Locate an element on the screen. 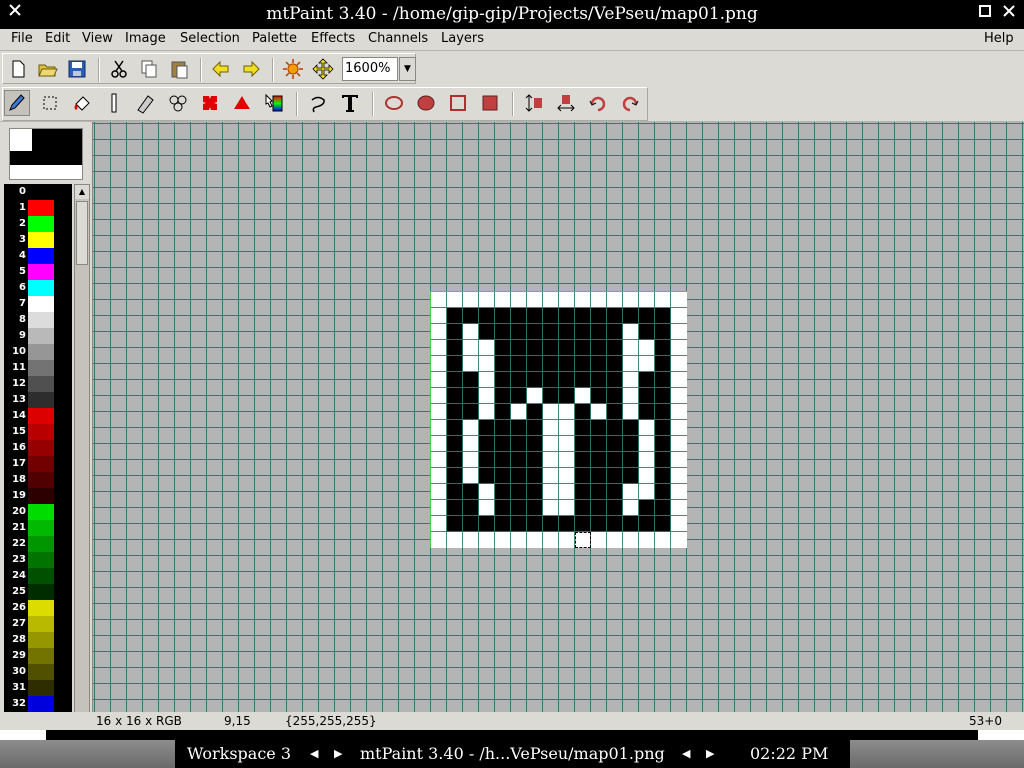 The width and height of the screenshot is (1024, 768). palette-entry: 29 is located at coordinates (38, 656).